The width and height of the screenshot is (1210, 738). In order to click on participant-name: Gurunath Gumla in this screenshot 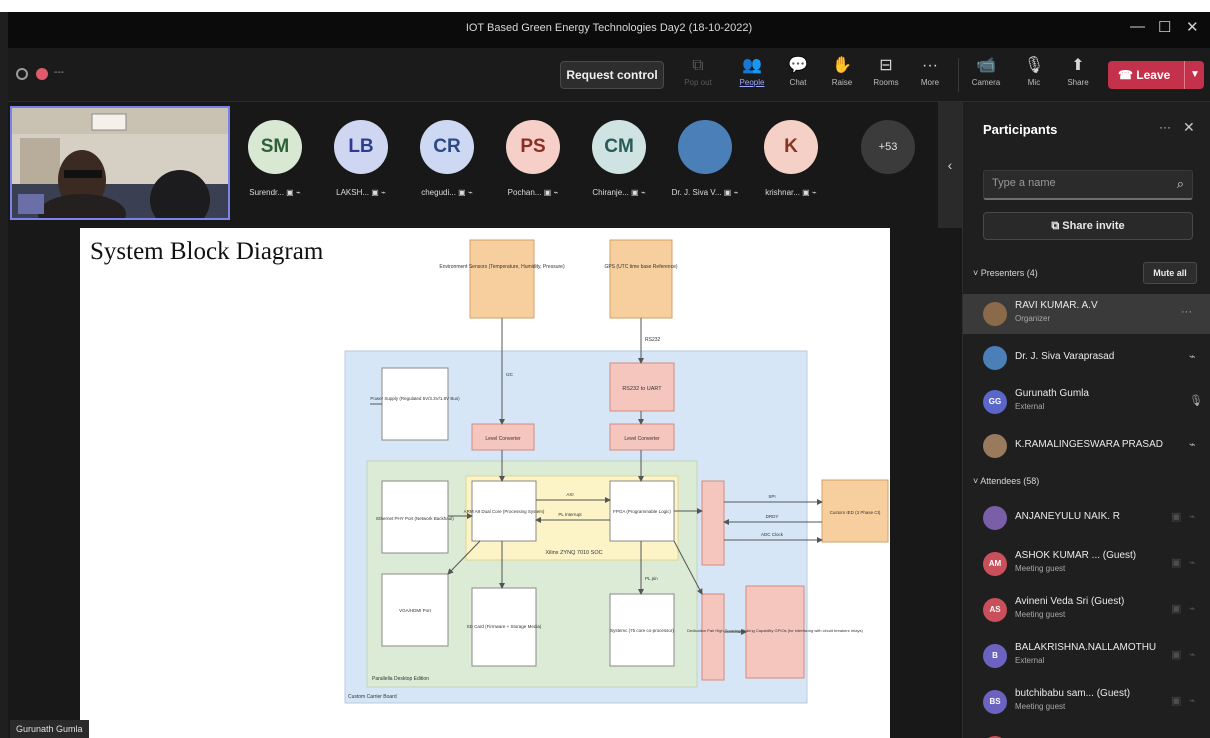, I will do `click(1052, 393)`.